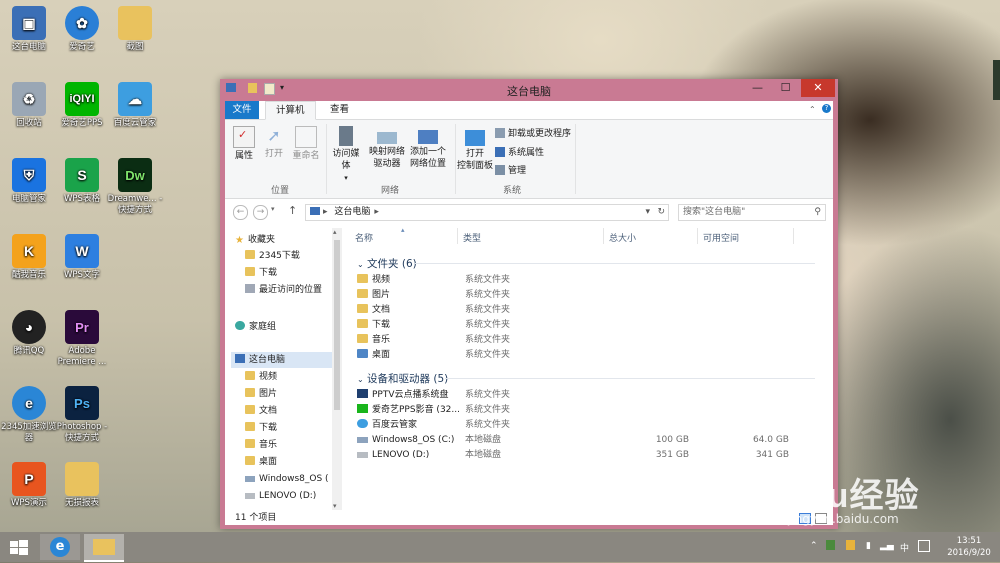 Image resolution: width=1000 pixels, height=563 pixels. I want to click on list-item: 音乐 系统文件夹, so click(587, 340).